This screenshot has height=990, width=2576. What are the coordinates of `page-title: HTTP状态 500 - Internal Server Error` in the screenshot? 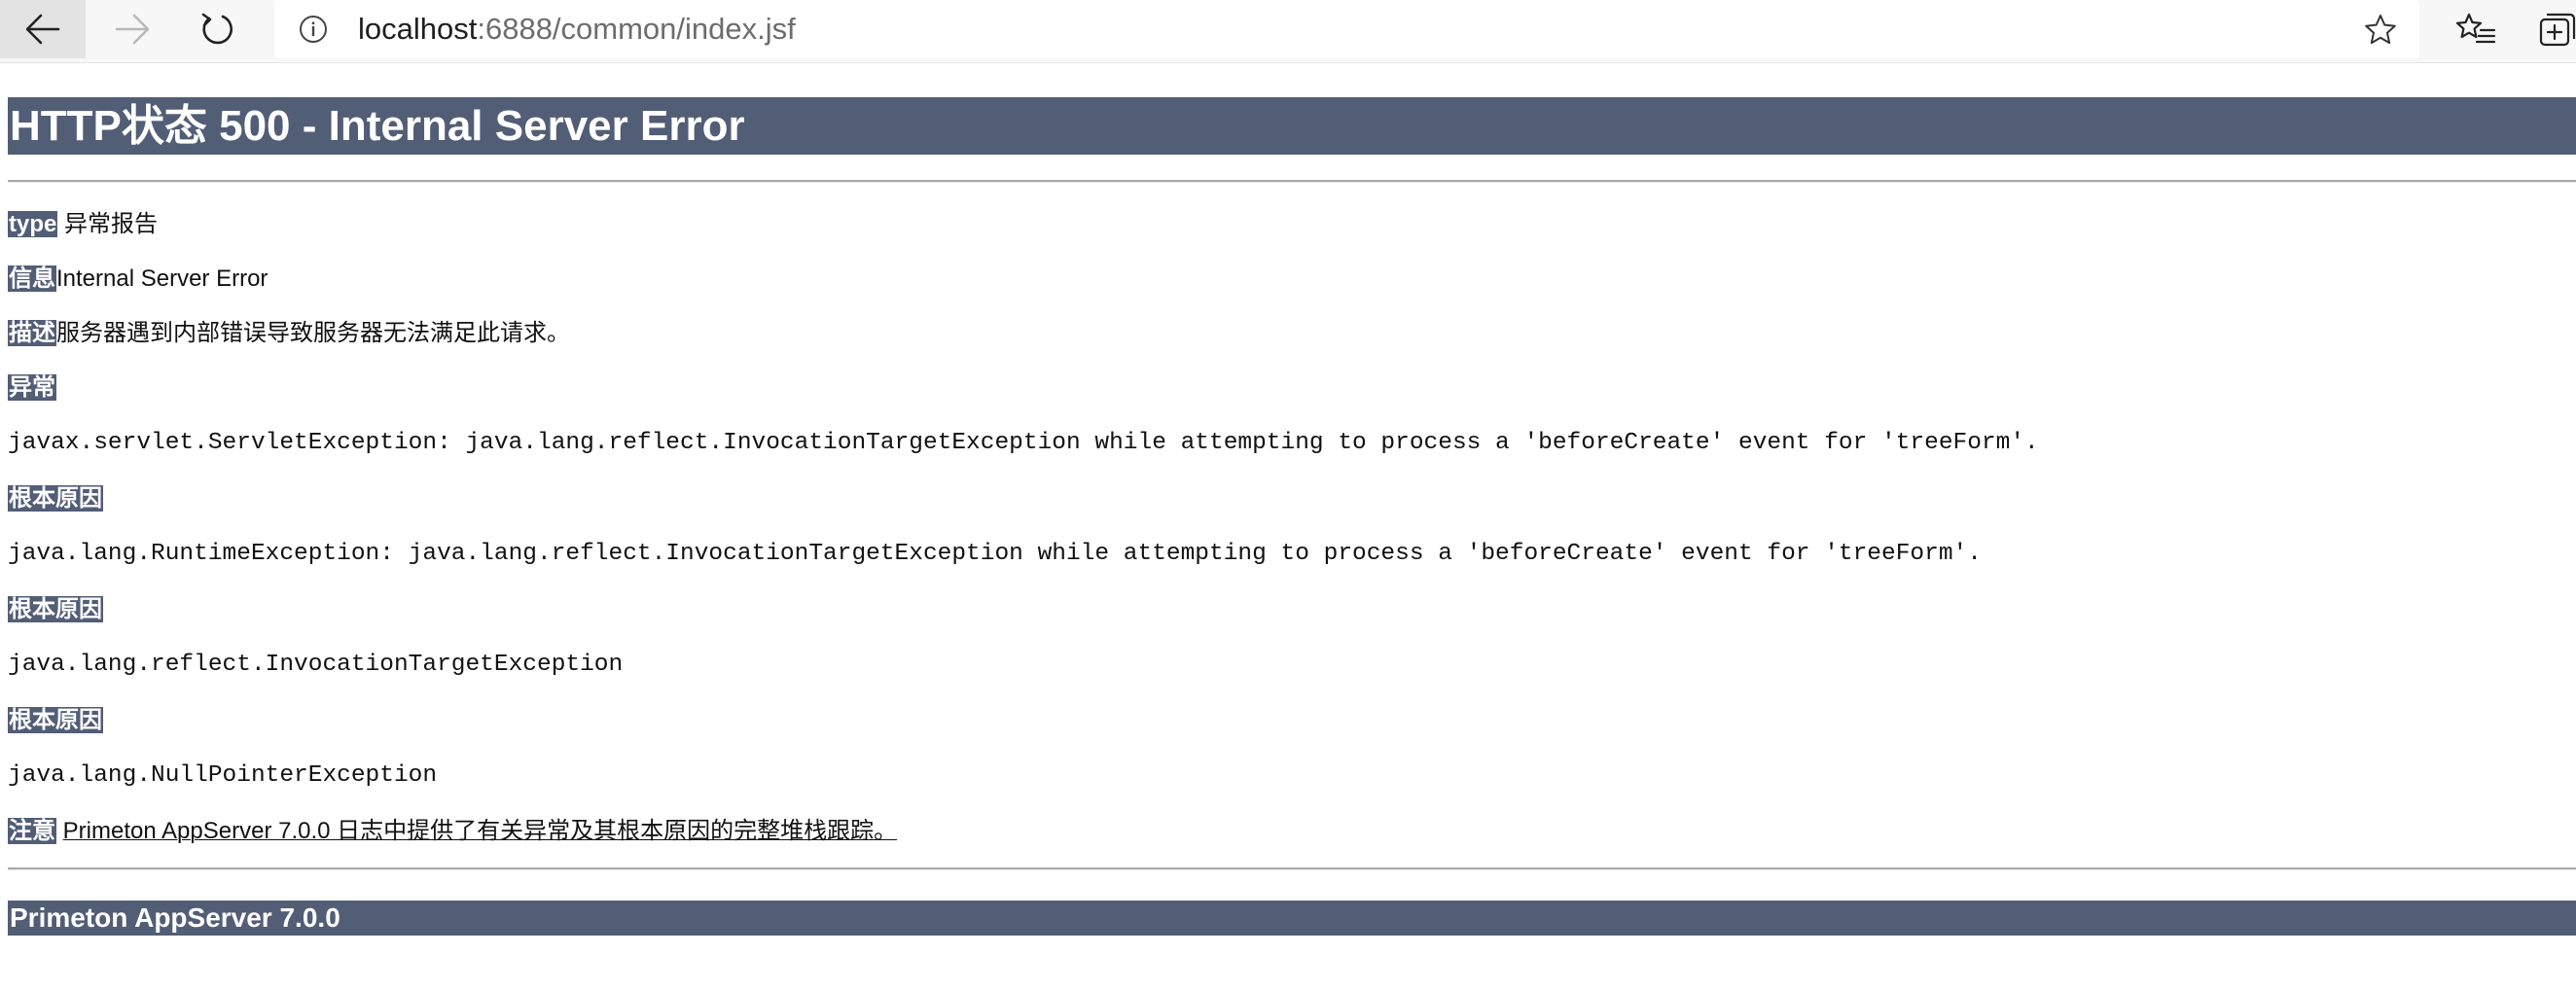 It's located at (1292, 126).